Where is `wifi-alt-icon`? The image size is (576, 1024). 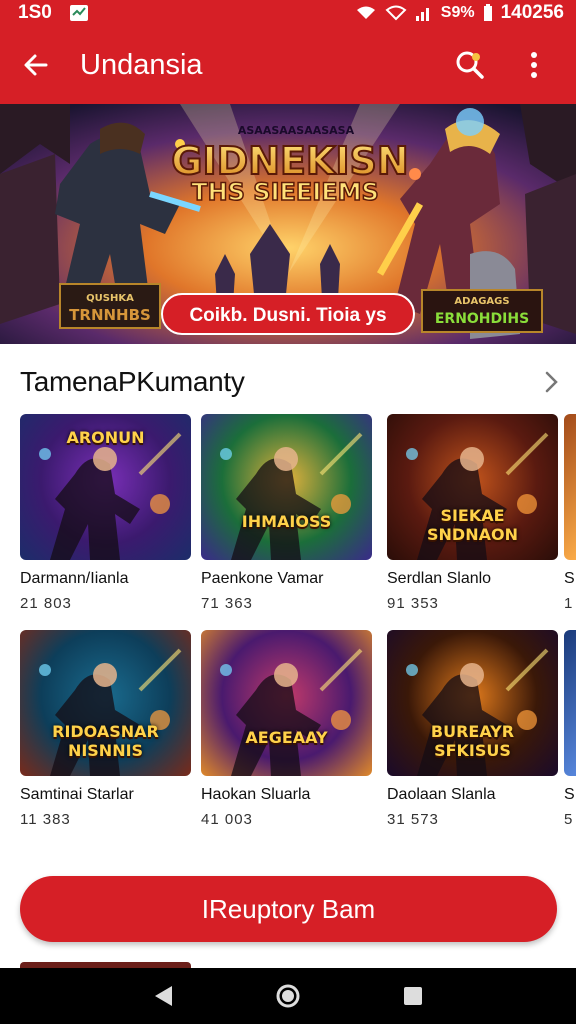
wifi-alt-icon is located at coordinates (396, 13).